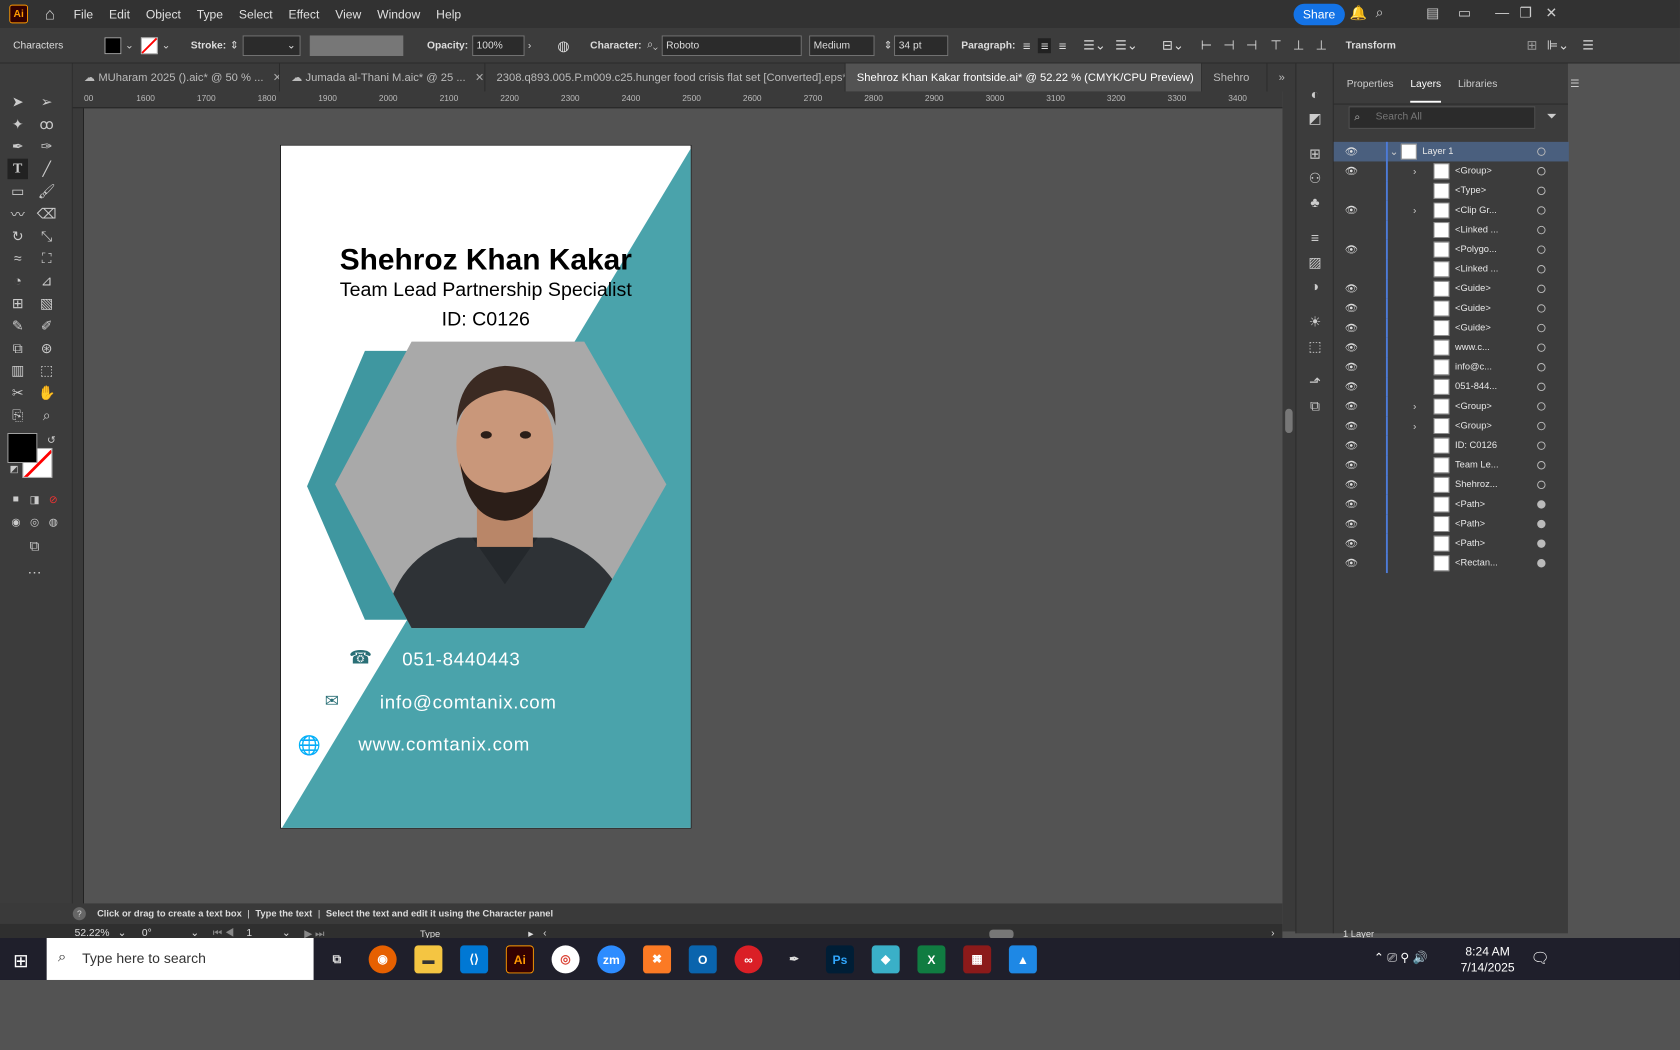 The height and width of the screenshot is (1050, 1680). What do you see at coordinates (271, 45) in the screenshot?
I see `stroke-weight-field: ⌄` at bounding box center [271, 45].